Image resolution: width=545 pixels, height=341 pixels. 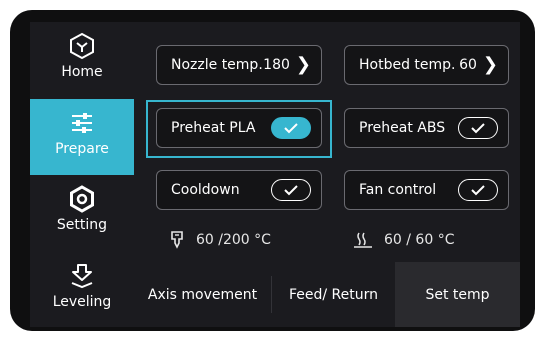 I want to click on nozzle-temp-label: Nozzle temp., so click(x=217, y=65).